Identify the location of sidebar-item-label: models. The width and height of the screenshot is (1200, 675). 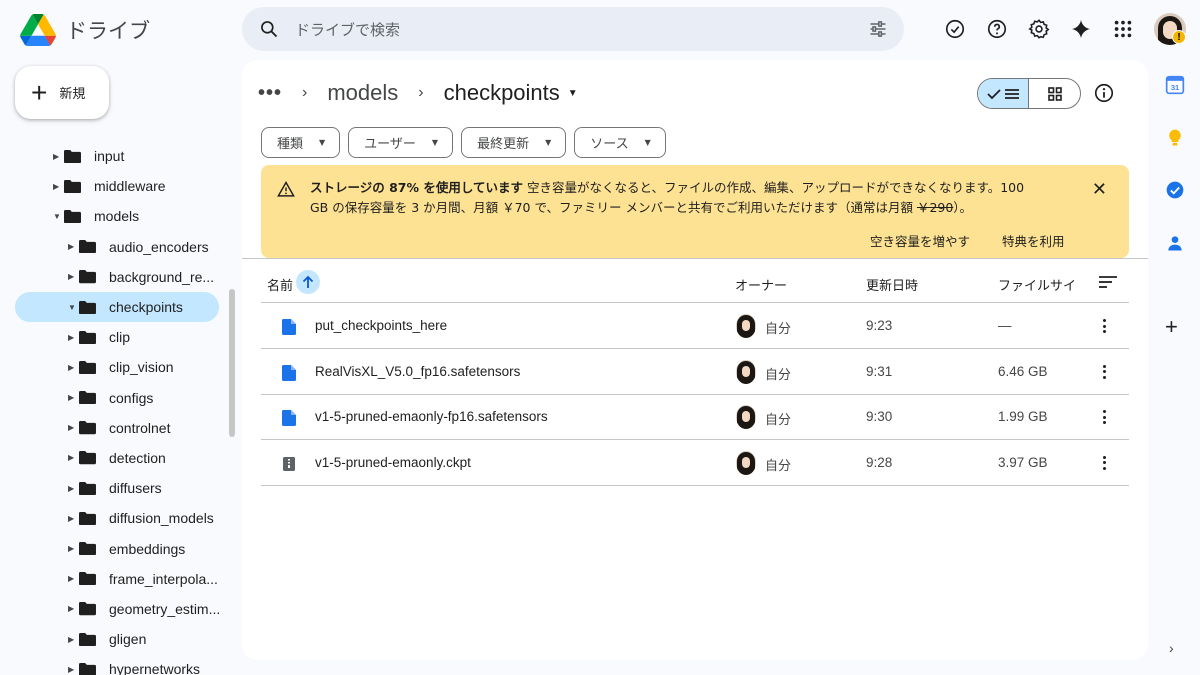
(117, 216).